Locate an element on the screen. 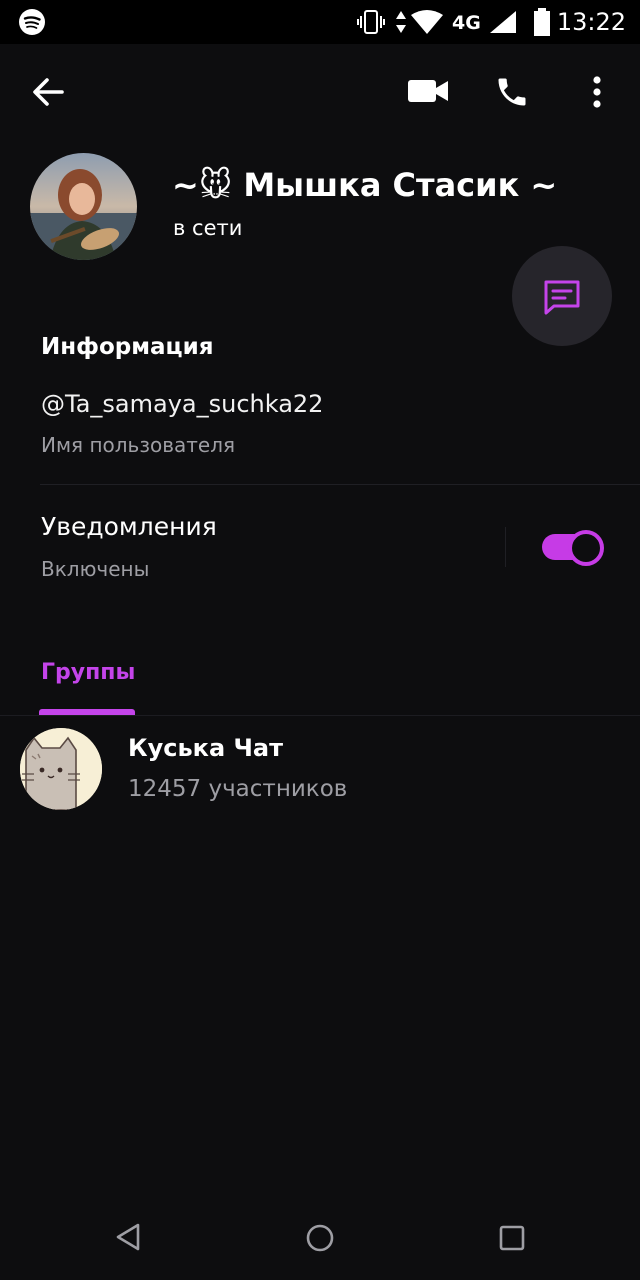 Image resolution: width=640 pixels, height=1280 pixels. status-time: 13:22 is located at coordinates (591, 22).